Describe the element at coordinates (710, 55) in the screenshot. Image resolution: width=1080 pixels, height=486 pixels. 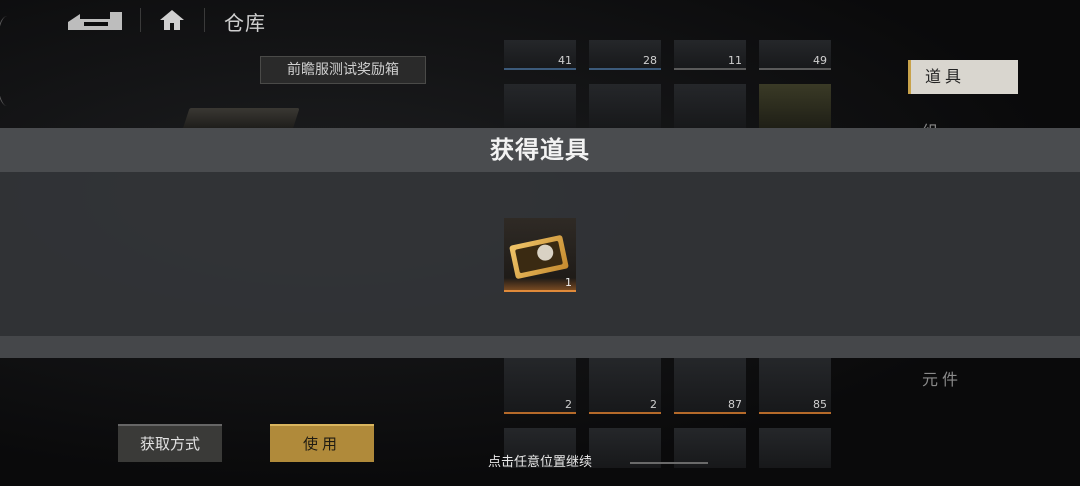
I see `inventory-slot: 11` at that location.